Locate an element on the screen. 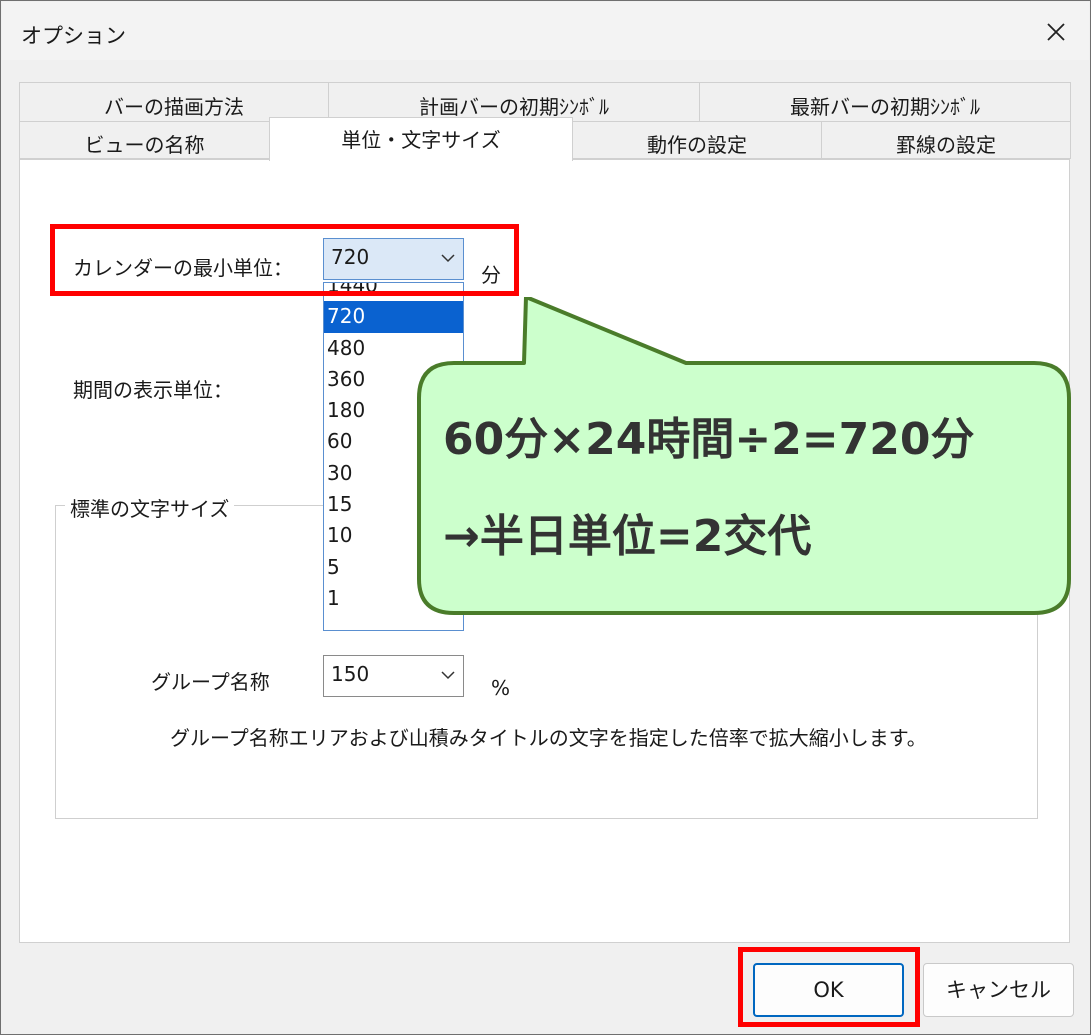 This screenshot has height=1035, width=1091. close-icon is located at coordinates (1056, 32).